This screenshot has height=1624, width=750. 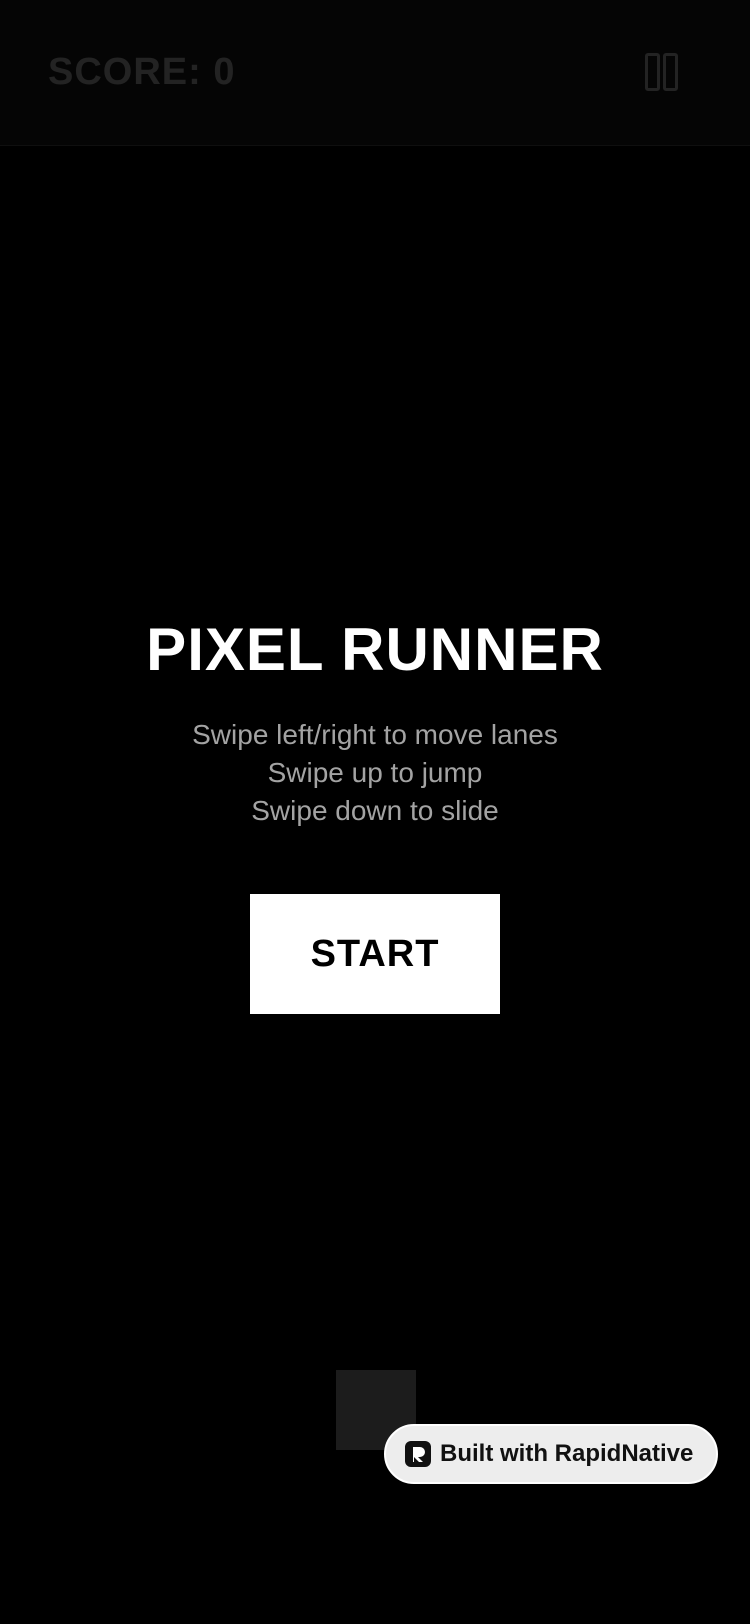 I want to click on rapidnative-logo-icon, so click(x=418, y=1454).